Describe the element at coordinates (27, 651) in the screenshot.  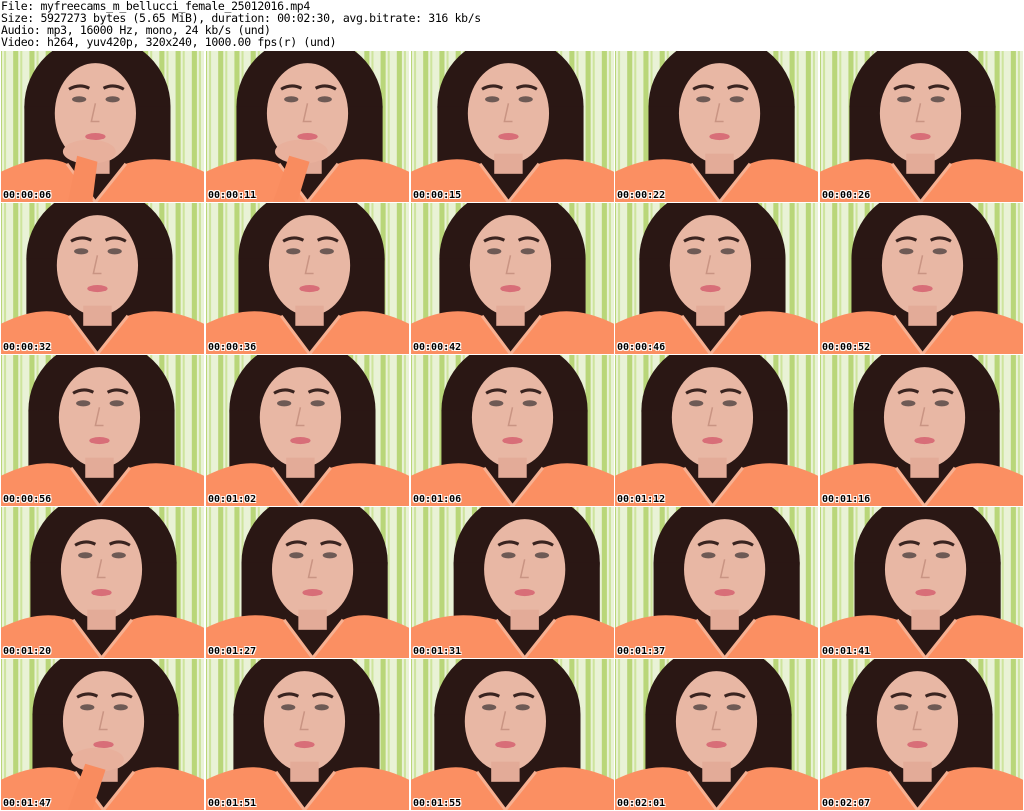
I see `frame-timestamp: 00:01:20` at that location.